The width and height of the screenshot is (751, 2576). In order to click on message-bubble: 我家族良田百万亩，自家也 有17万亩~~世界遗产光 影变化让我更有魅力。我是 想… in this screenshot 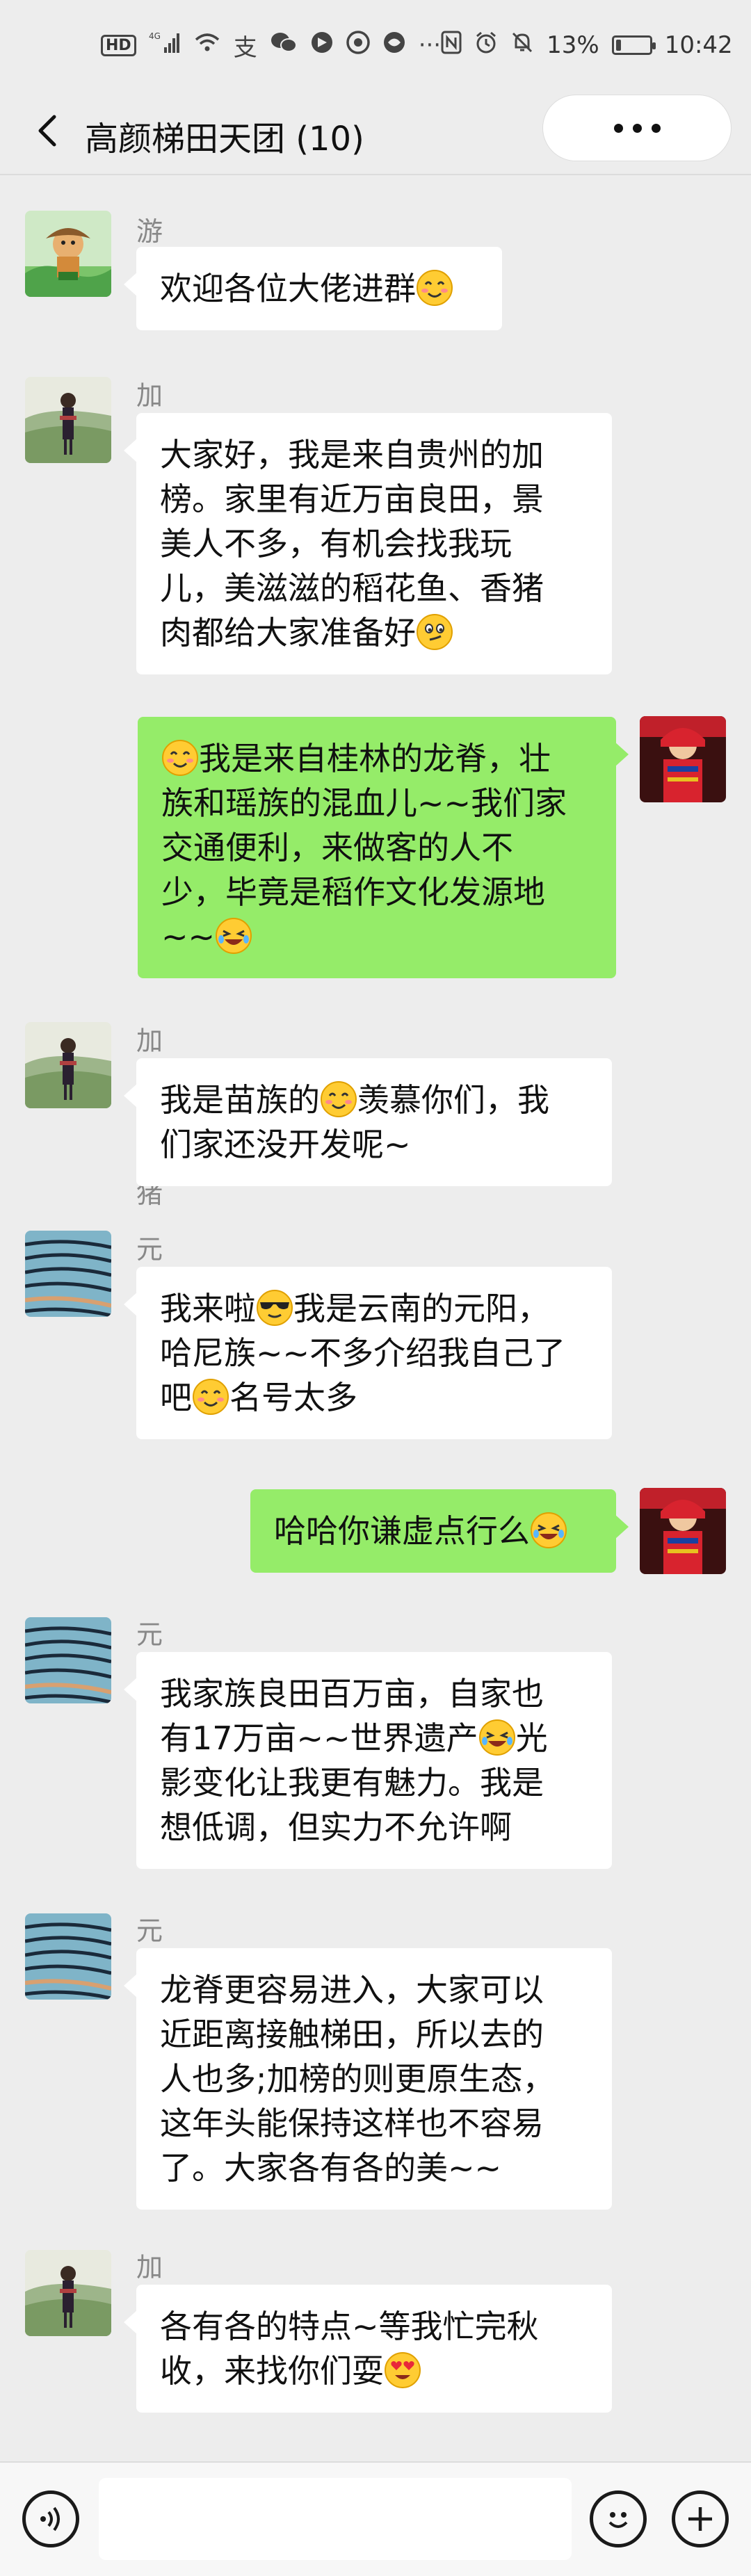, I will do `click(368, 1760)`.